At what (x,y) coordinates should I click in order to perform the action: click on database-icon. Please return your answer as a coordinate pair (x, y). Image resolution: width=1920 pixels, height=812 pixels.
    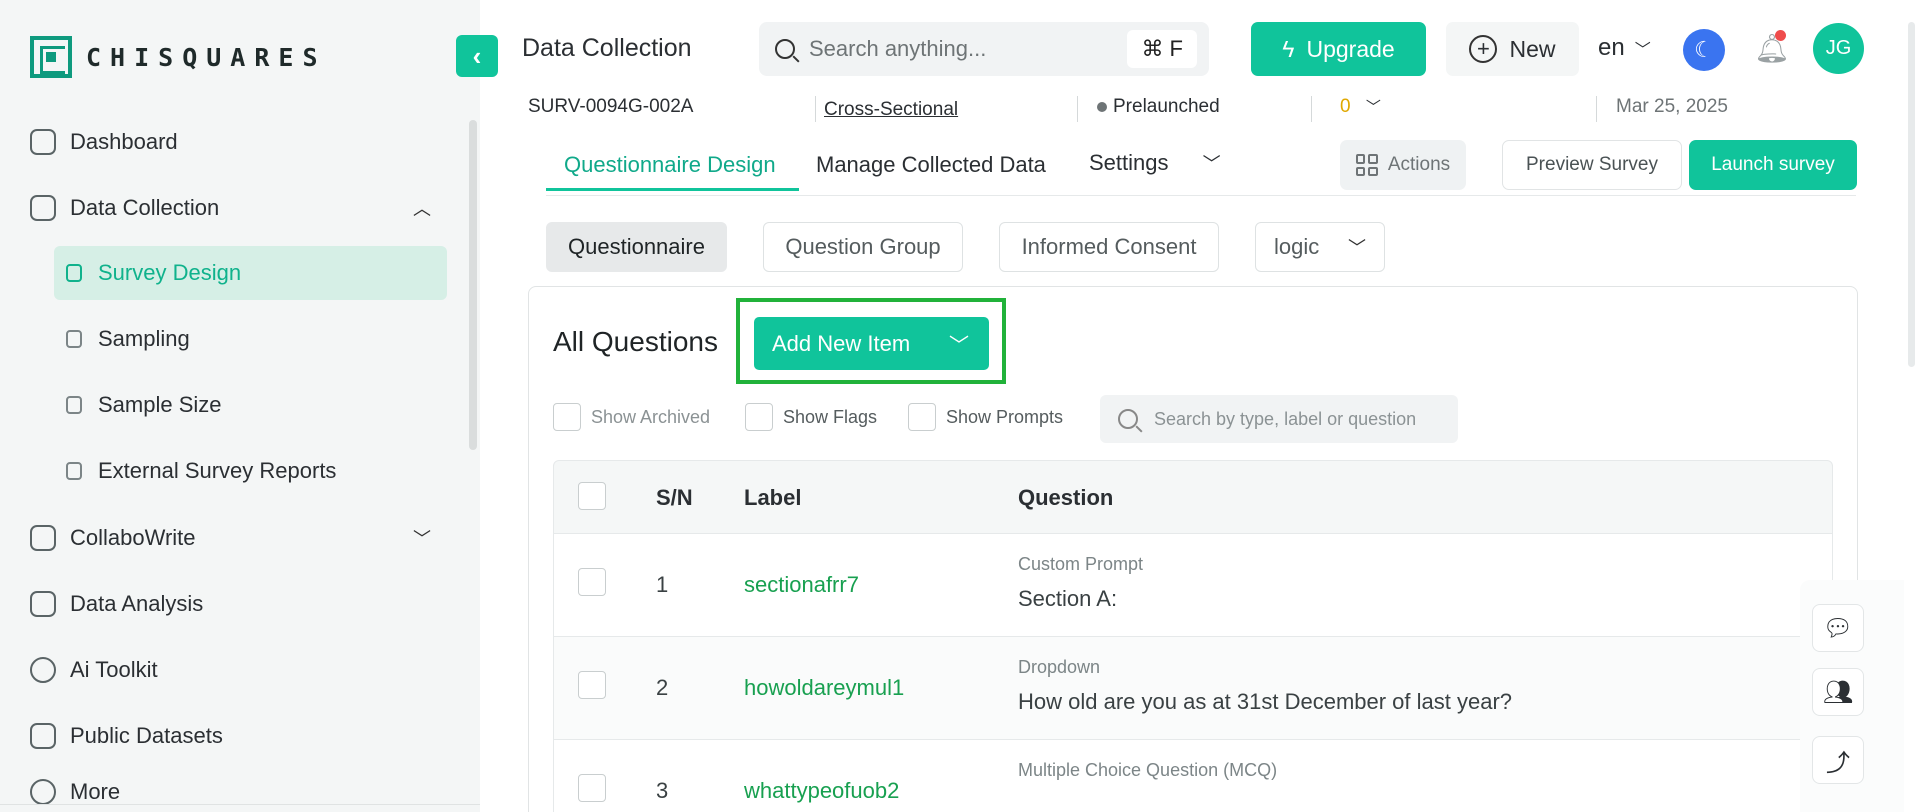
    Looking at the image, I should click on (74, 405).